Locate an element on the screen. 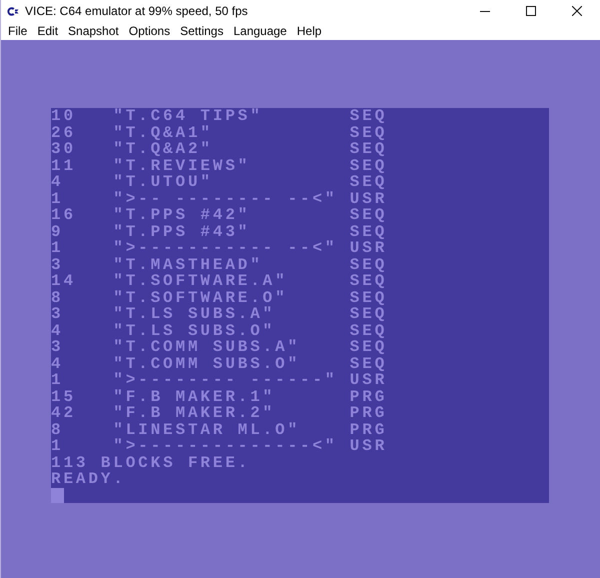 Image resolution: width=600 pixels, height=578 pixels. file-name: "T.PPS #42" is located at coordinates (181, 215).